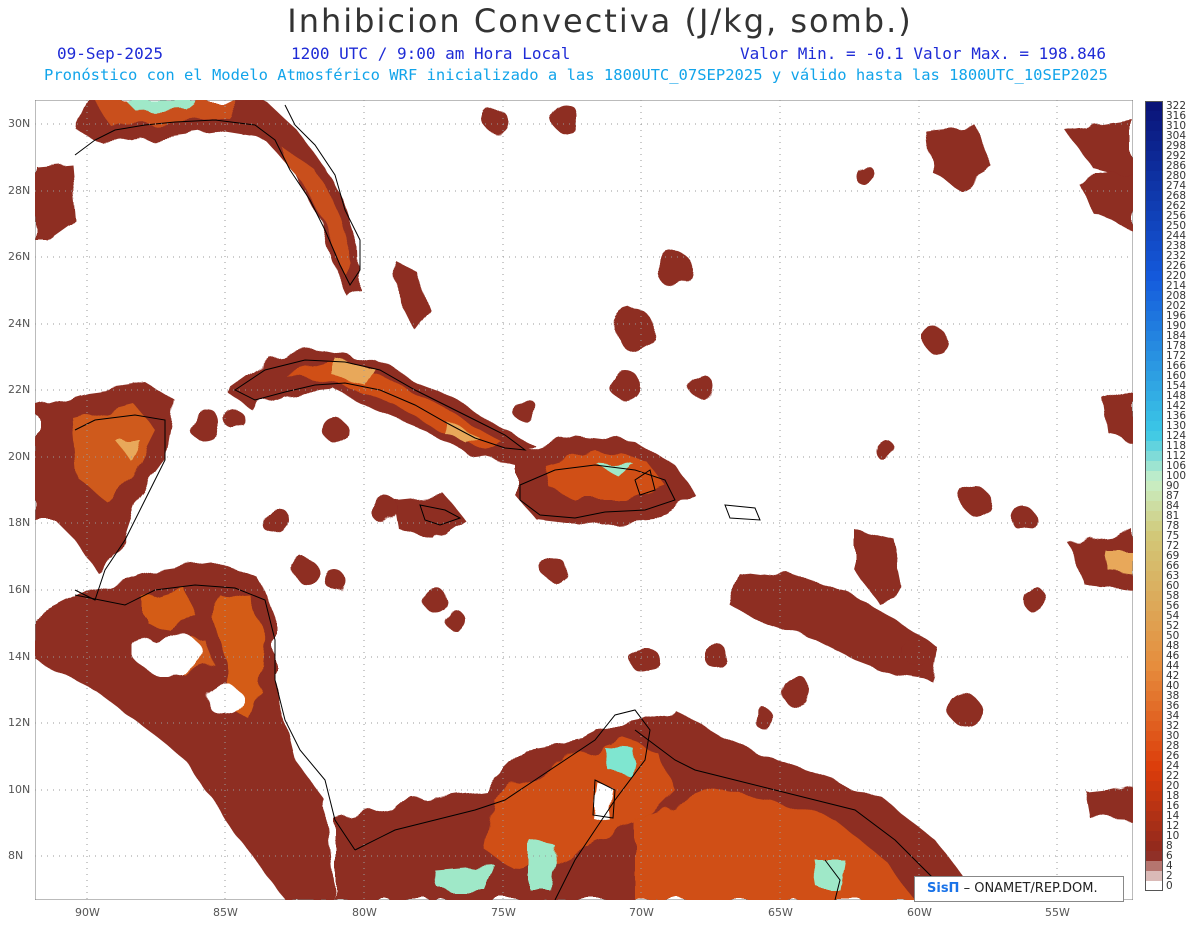 The width and height of the screenshot is (1200, 927). What do you see at coordinates (364, 912) in the screenshot?
I see `lon-label: 80W` at bounding box center [364, 912].